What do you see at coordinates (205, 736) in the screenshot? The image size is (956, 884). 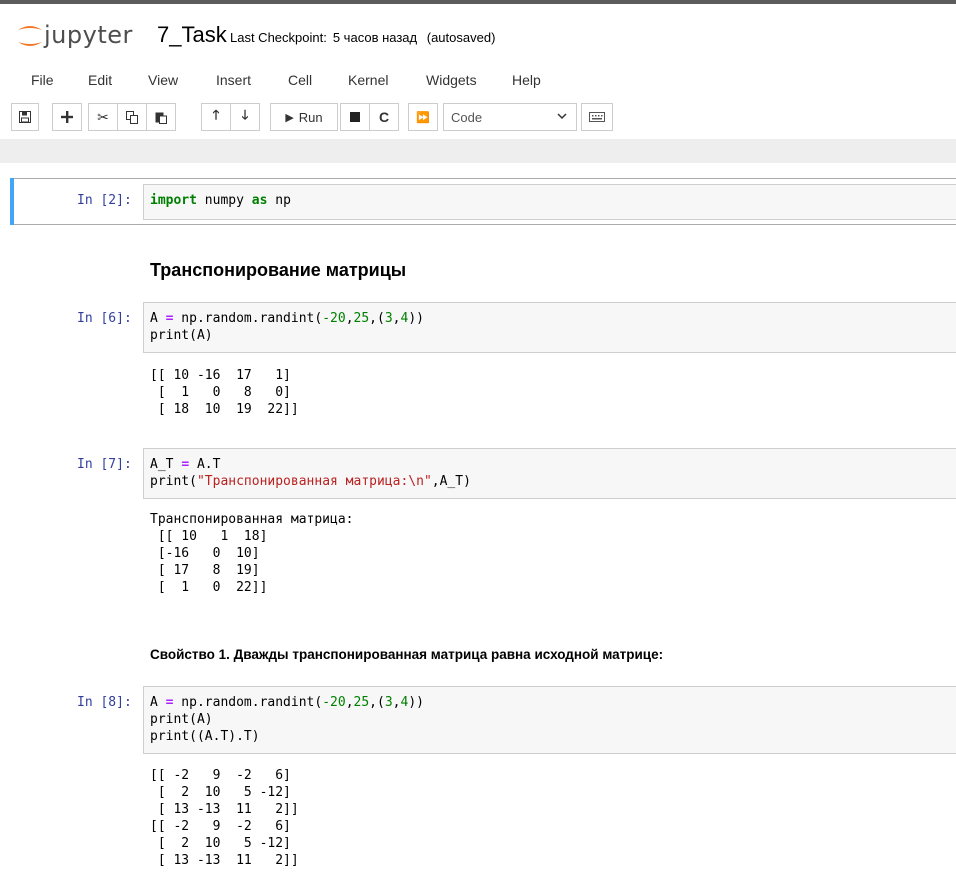 I see `code-line: print((A.T).T)` at bounding box center [205, 736].